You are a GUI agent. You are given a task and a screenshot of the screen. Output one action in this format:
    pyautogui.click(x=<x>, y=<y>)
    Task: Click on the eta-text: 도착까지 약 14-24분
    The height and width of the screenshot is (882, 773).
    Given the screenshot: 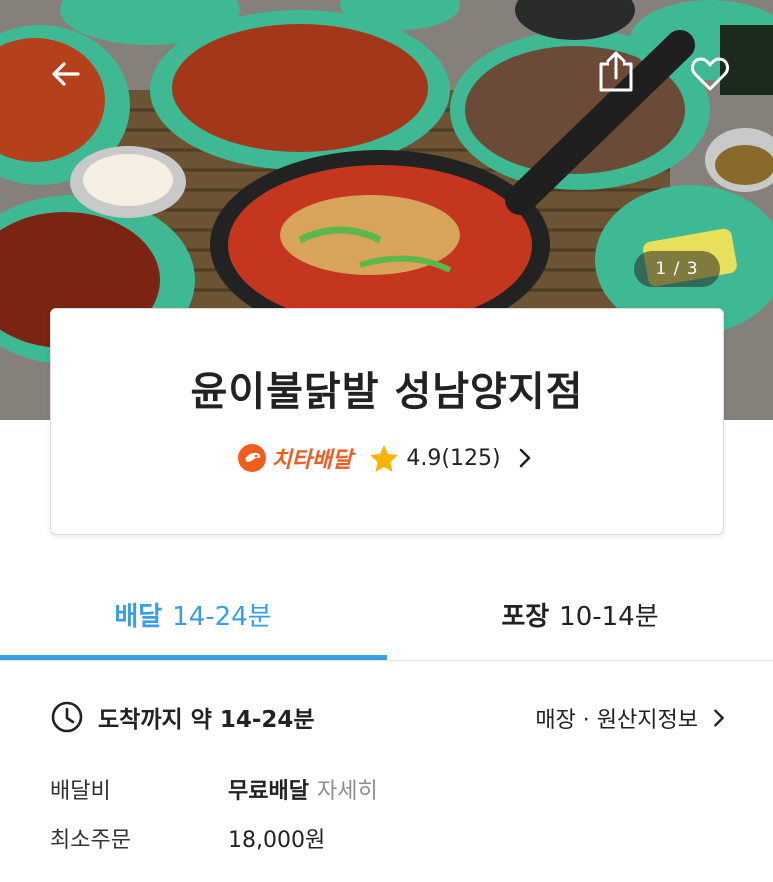 What is the action you would take?
    pyautogui.click(x=206, y=720)
    